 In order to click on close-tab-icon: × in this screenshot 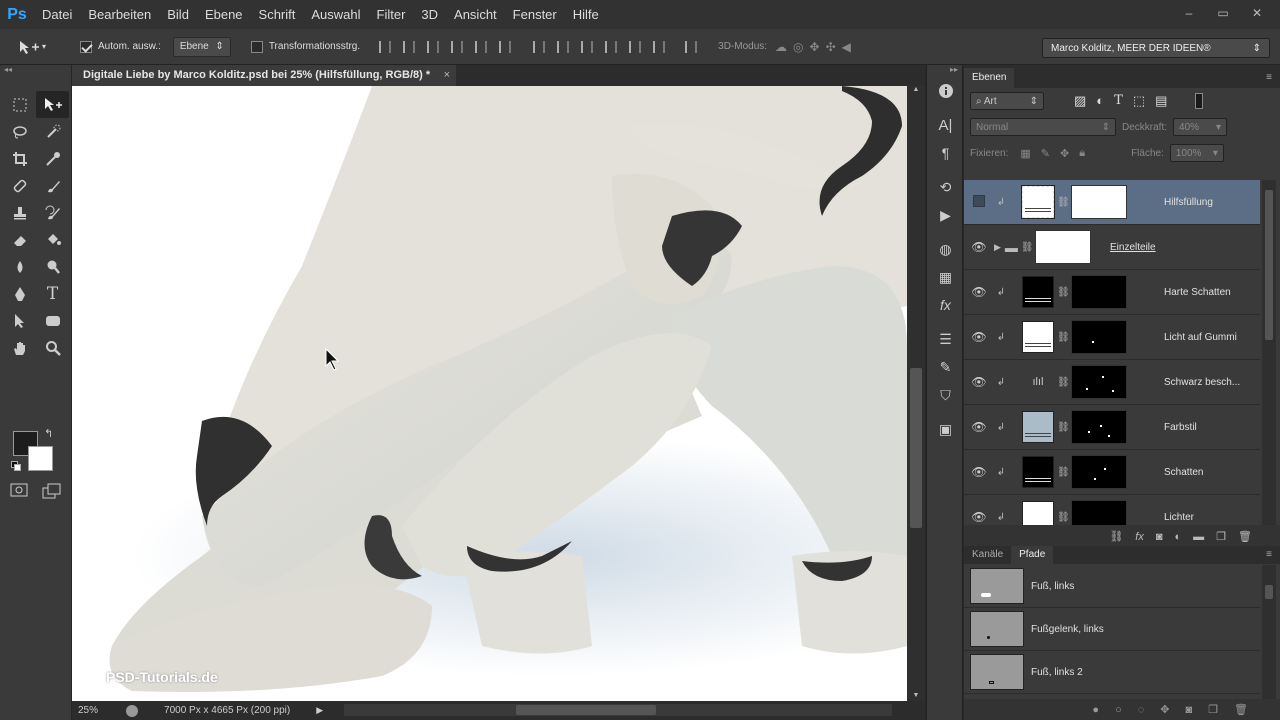, I will do `click(447, 75)`.